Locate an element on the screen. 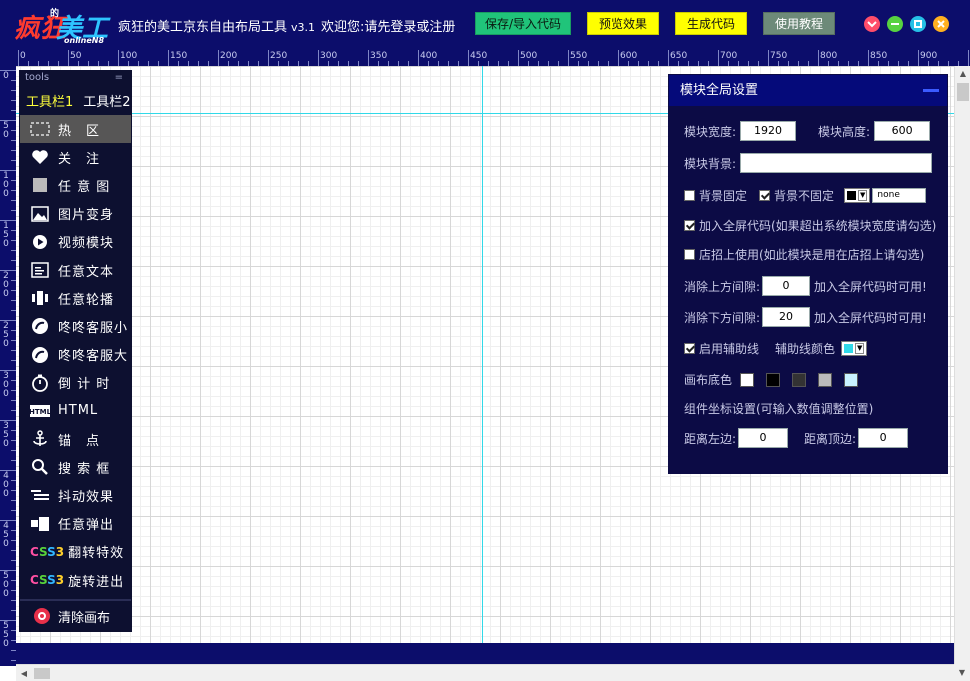  bottom-gap-input: 20 is located at coordinates (786, 317).